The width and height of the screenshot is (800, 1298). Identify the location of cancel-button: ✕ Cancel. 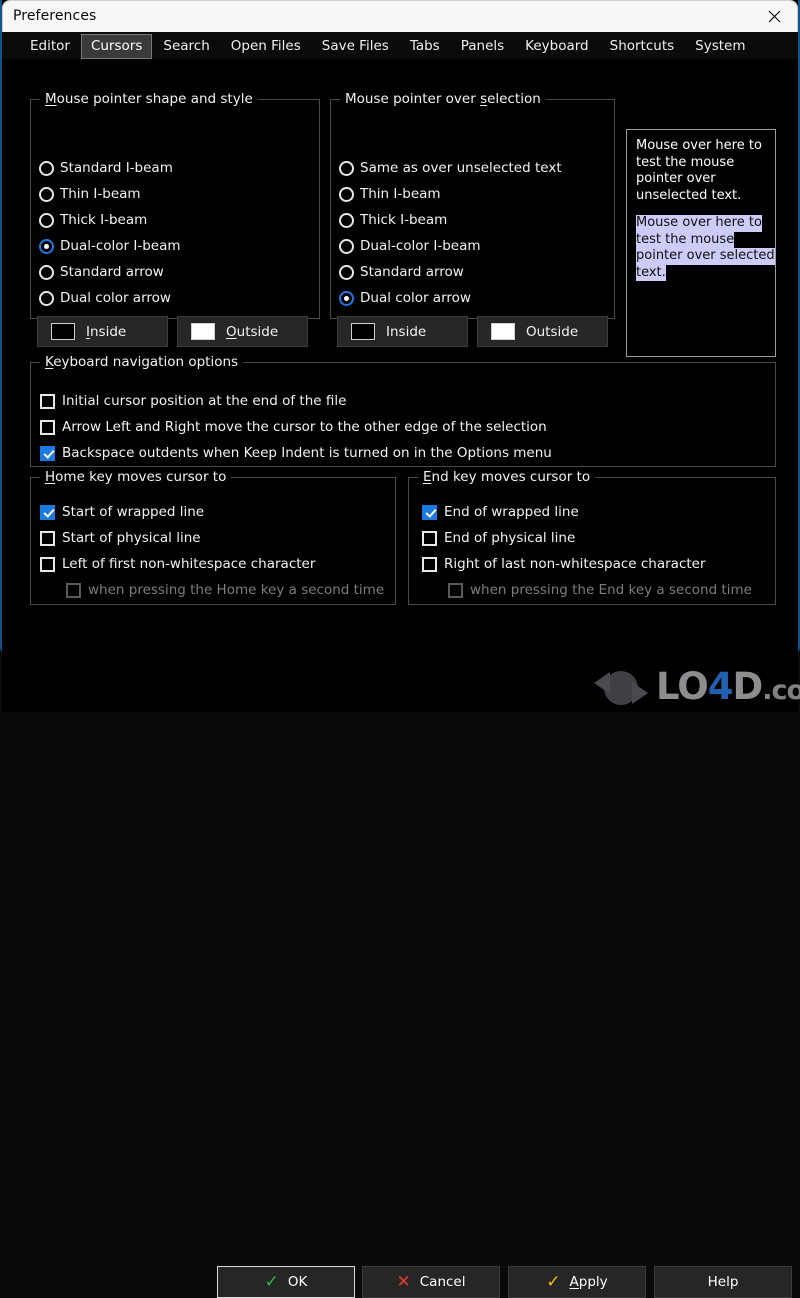
(431, 1282).